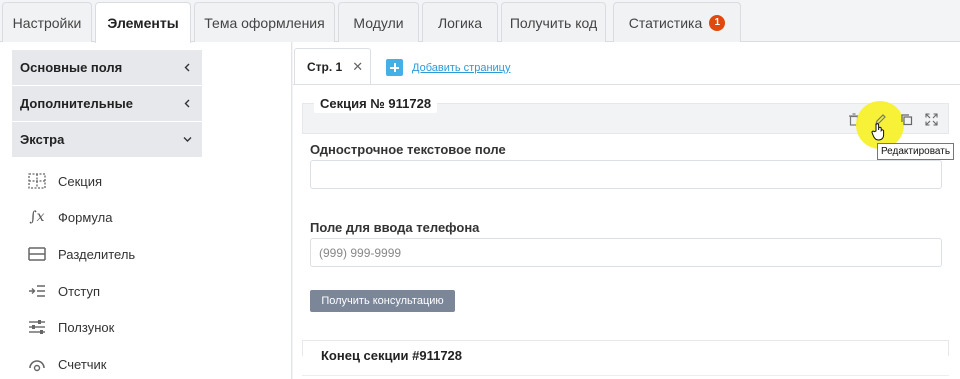 The height and width of the screenshot is (379, 960). I want to click on close-icon: ✕, so click(357, 67).